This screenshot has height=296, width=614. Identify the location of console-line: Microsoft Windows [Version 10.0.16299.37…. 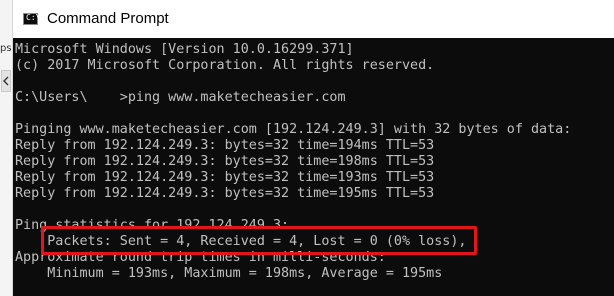
(184, 49).